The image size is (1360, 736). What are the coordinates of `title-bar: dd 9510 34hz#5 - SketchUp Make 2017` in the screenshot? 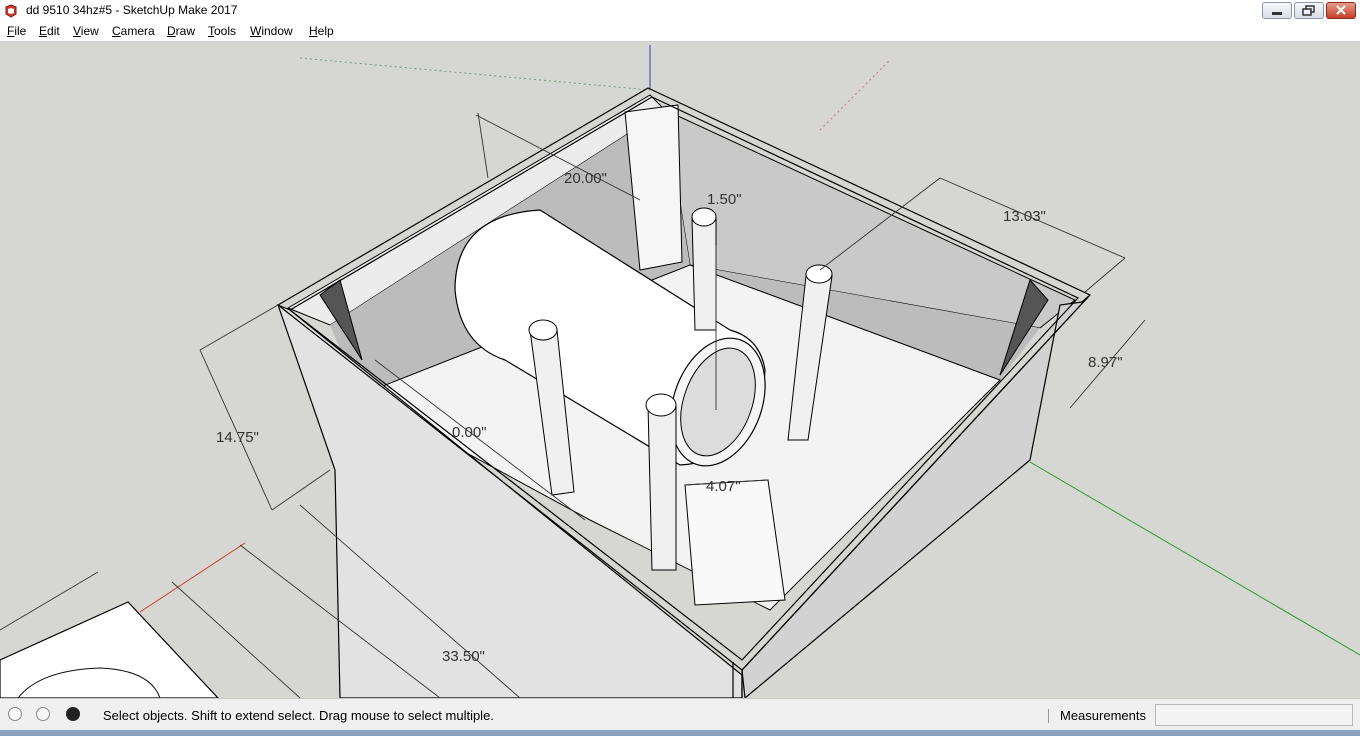 It's located at (680, 11).